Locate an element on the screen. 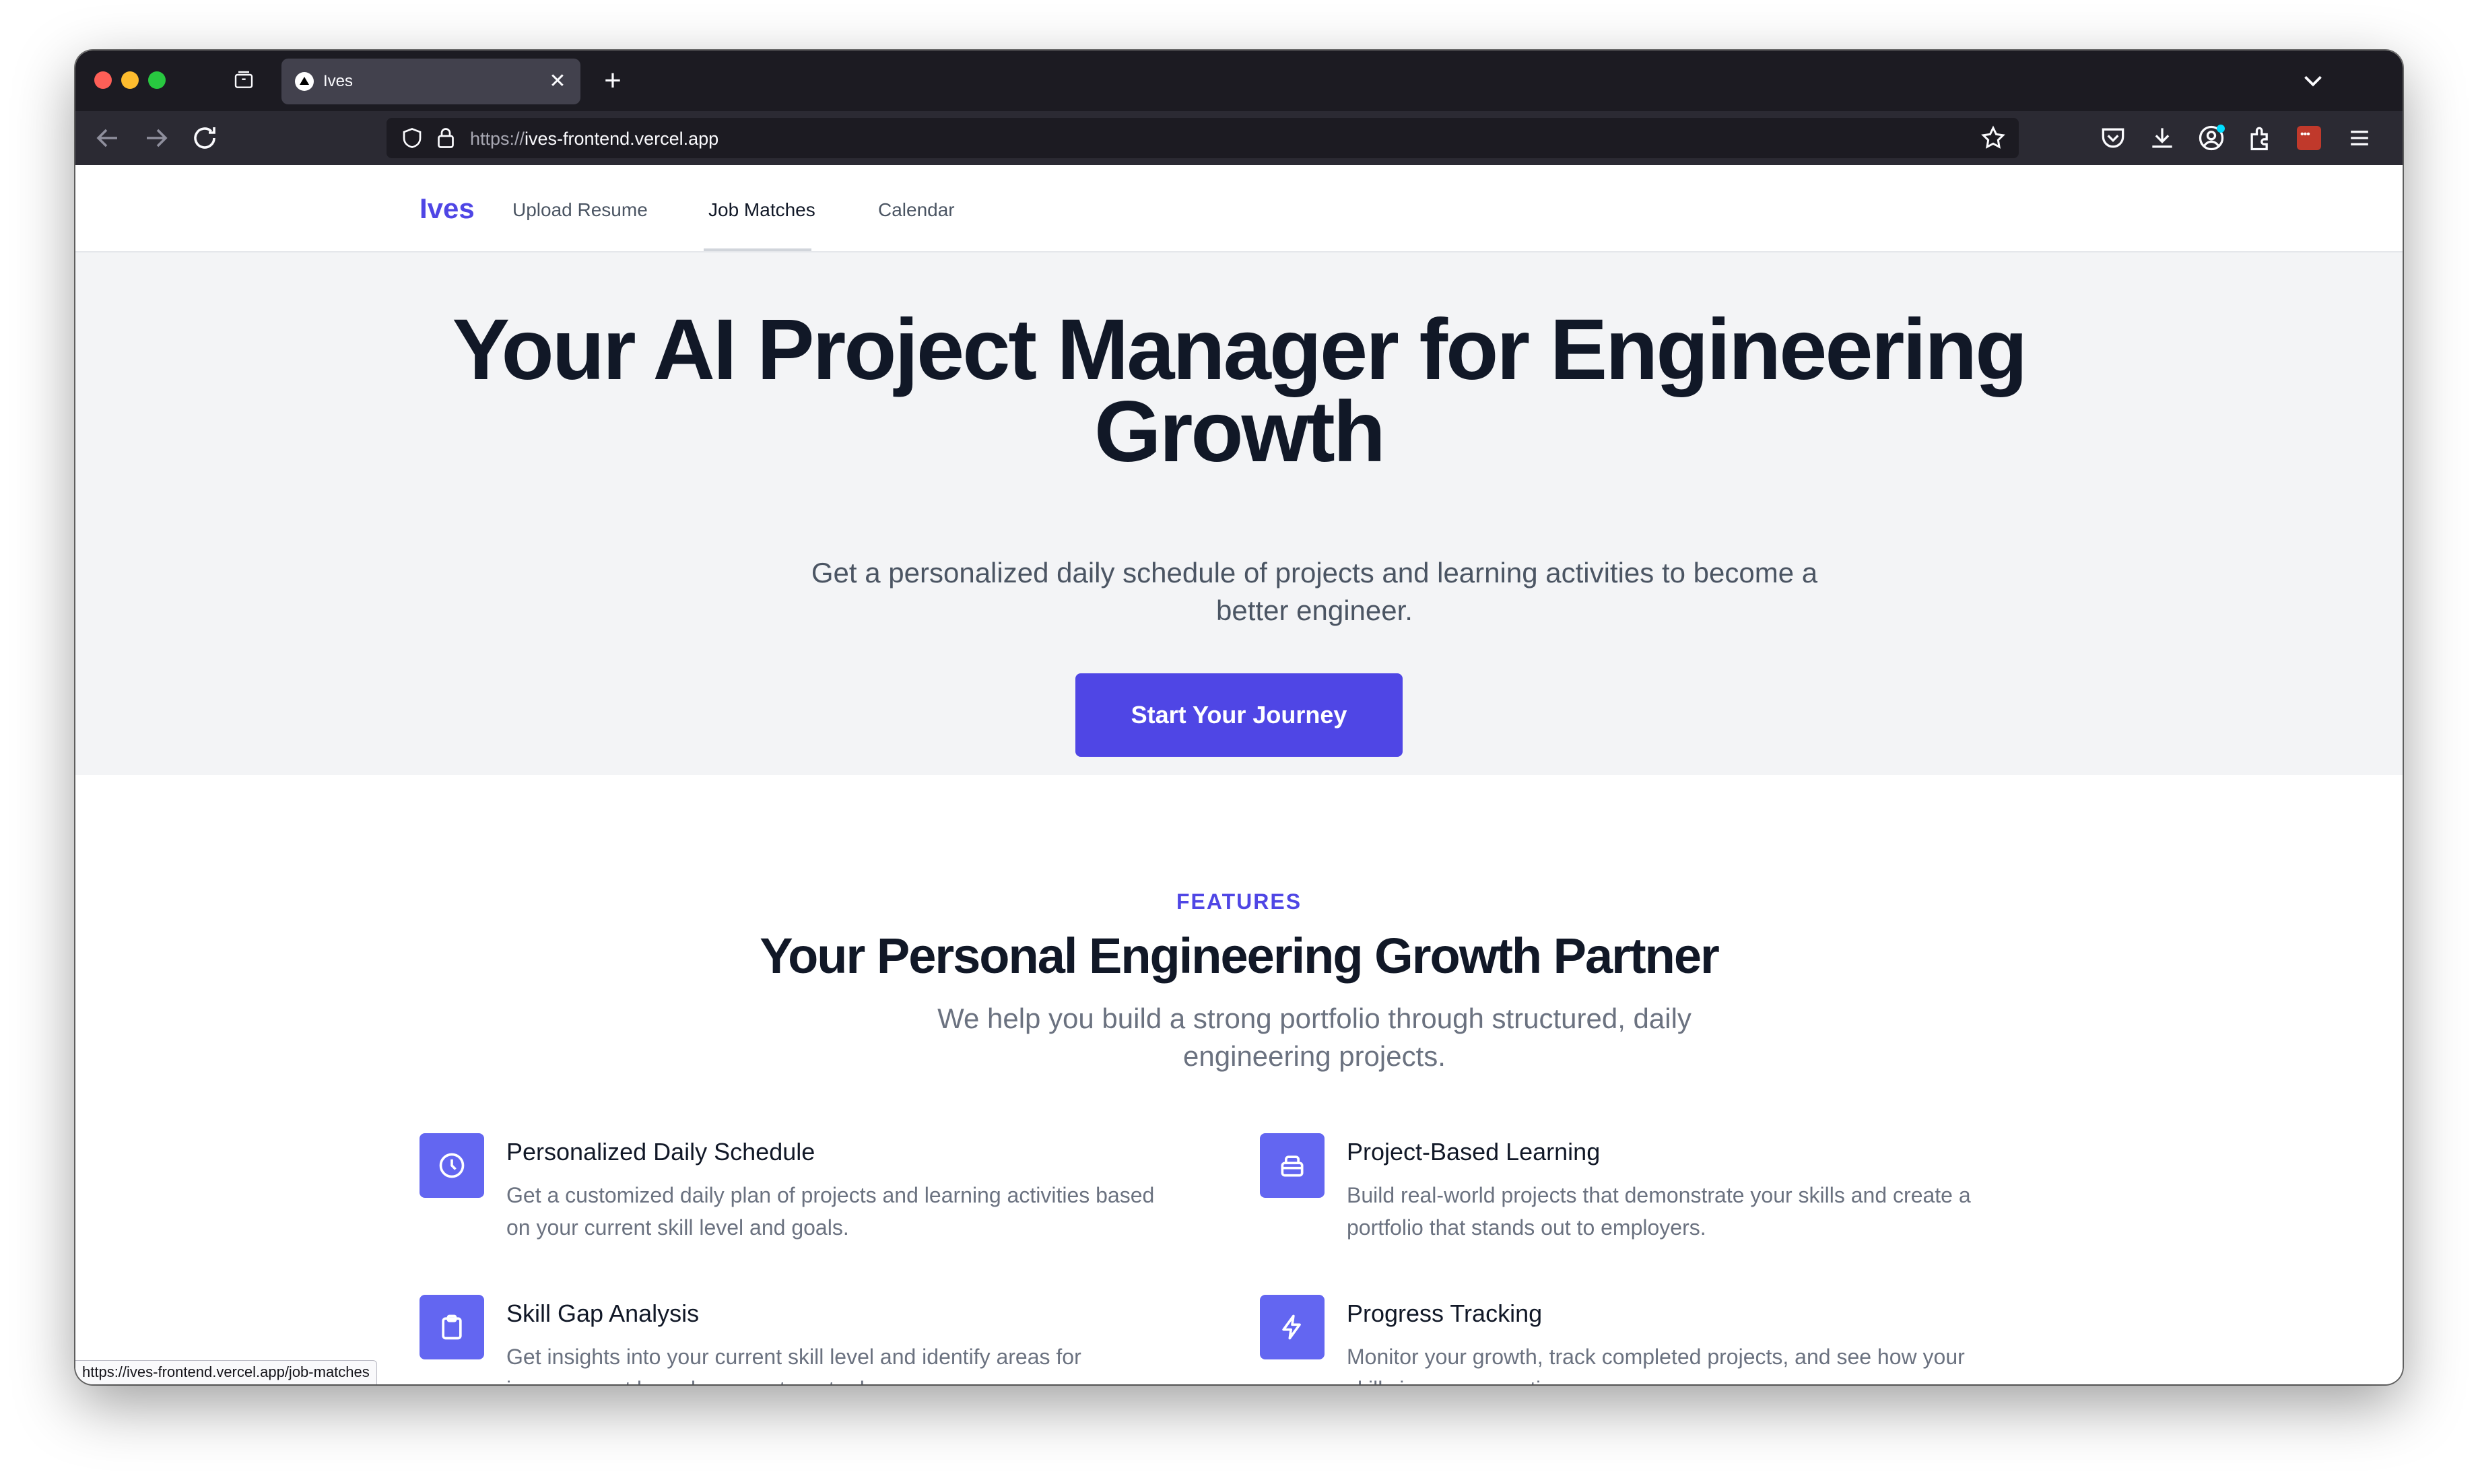 The width and height of the screenshot is (2478, 1484). feature-title: Skill Gap Analysis is located at coordinates (603, 1313).